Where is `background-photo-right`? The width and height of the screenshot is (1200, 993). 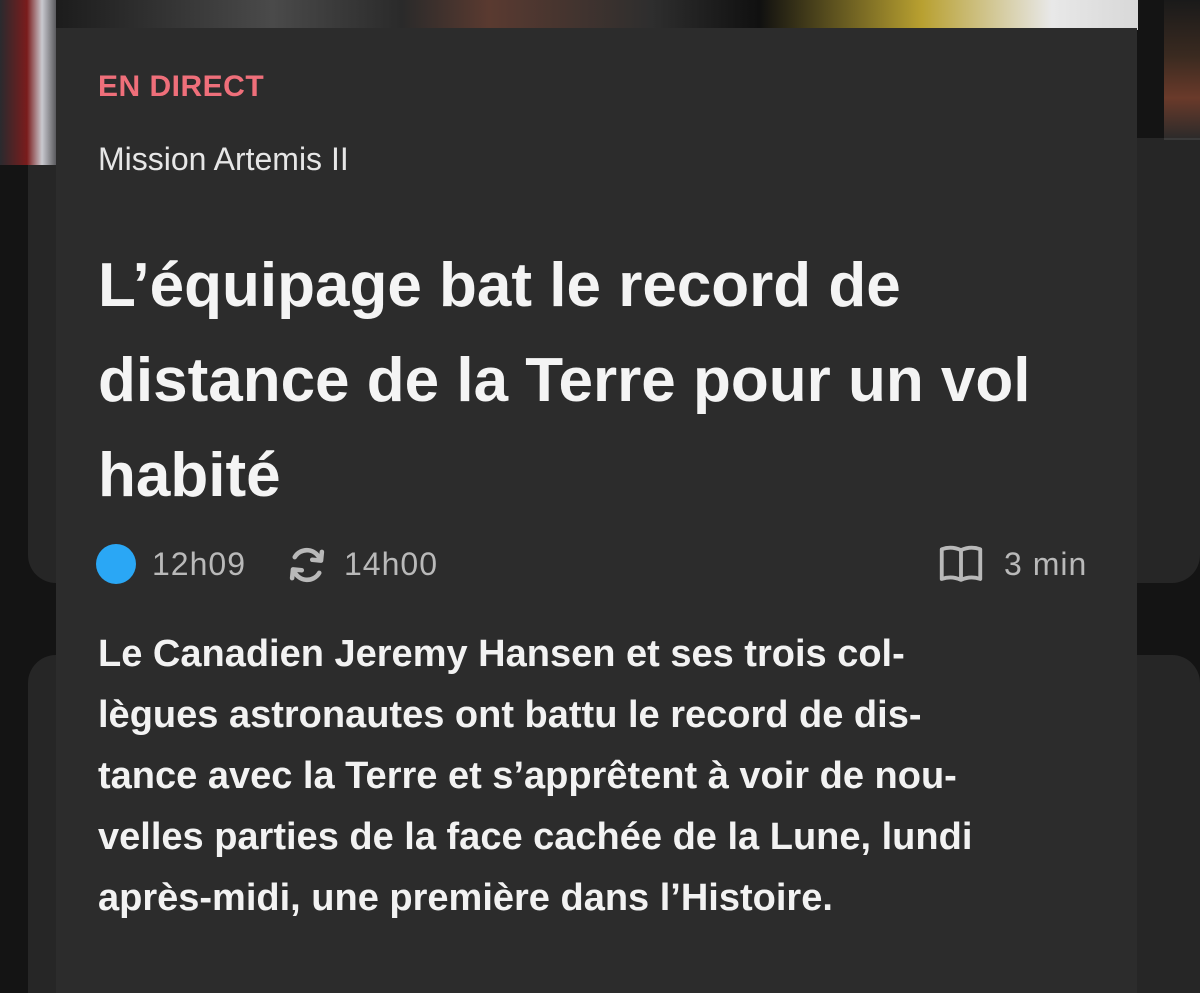
background-photo-right is located at coordinates (1182, 70).